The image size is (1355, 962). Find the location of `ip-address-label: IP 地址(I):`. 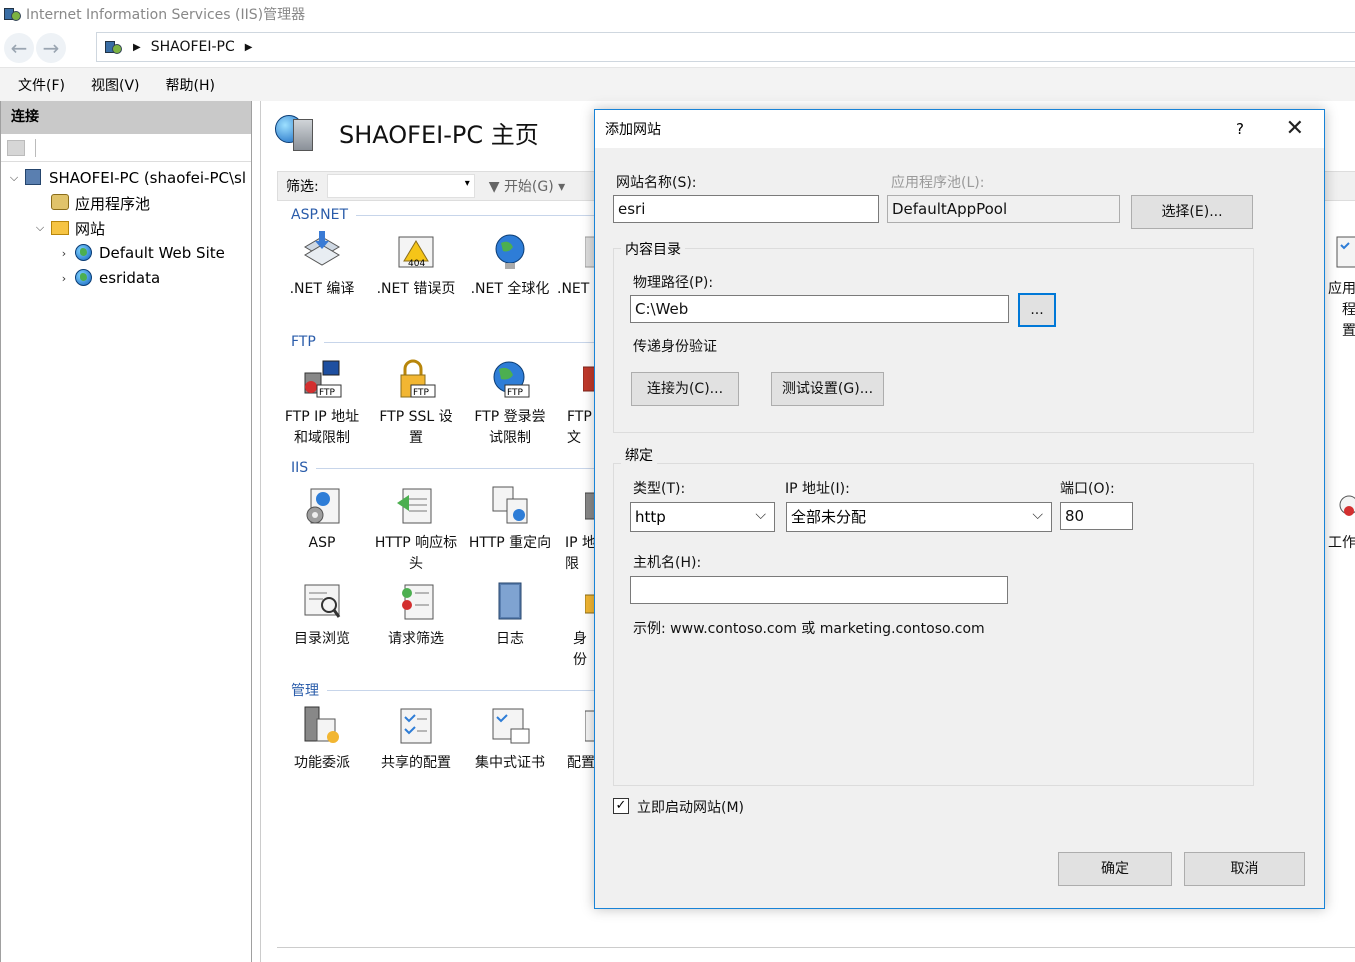

ip-address-label: IP 地址(I): is located at coordinates (817, 489).